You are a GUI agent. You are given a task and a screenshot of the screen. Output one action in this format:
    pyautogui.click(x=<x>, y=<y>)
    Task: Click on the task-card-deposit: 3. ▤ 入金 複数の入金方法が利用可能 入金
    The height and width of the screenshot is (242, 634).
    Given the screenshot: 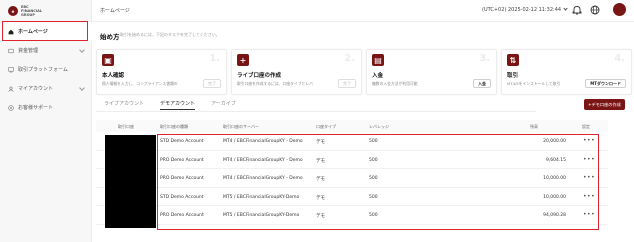 What is the action you would take?
    pyautogui.click(x=431, y=72)
    